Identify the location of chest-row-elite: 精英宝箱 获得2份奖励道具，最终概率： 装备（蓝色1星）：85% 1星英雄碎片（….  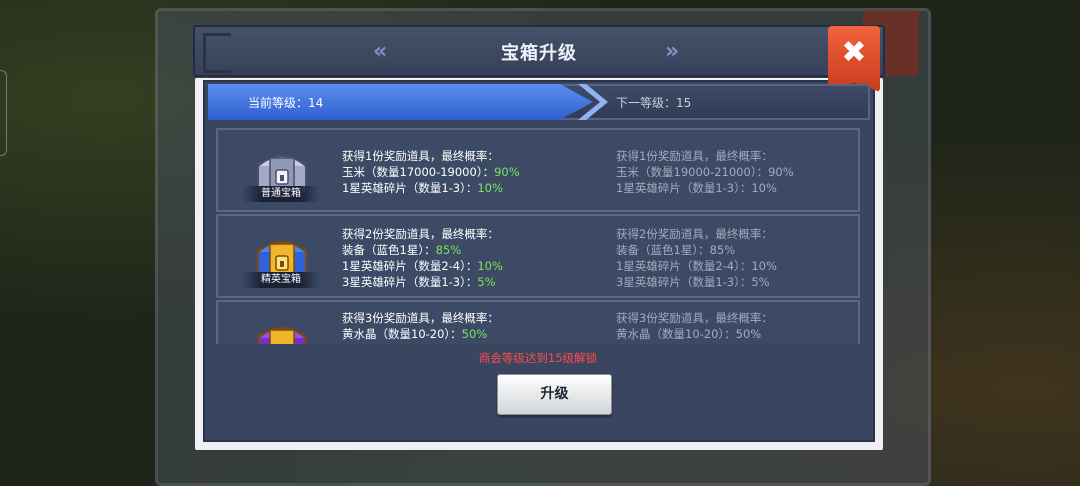
(538, 256).